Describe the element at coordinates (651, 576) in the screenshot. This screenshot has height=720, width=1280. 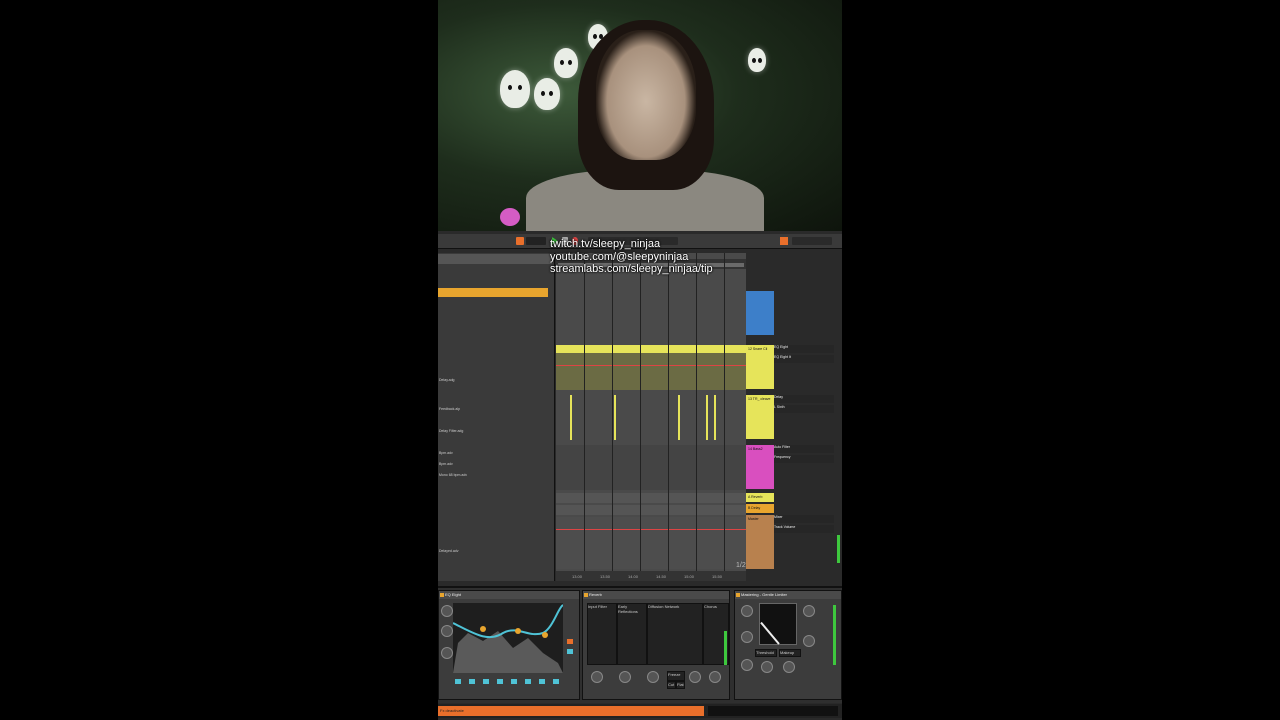
I see `timeline-ruler: 13.00 13.50 14.00 14.50 15.00 15.50` at that location.